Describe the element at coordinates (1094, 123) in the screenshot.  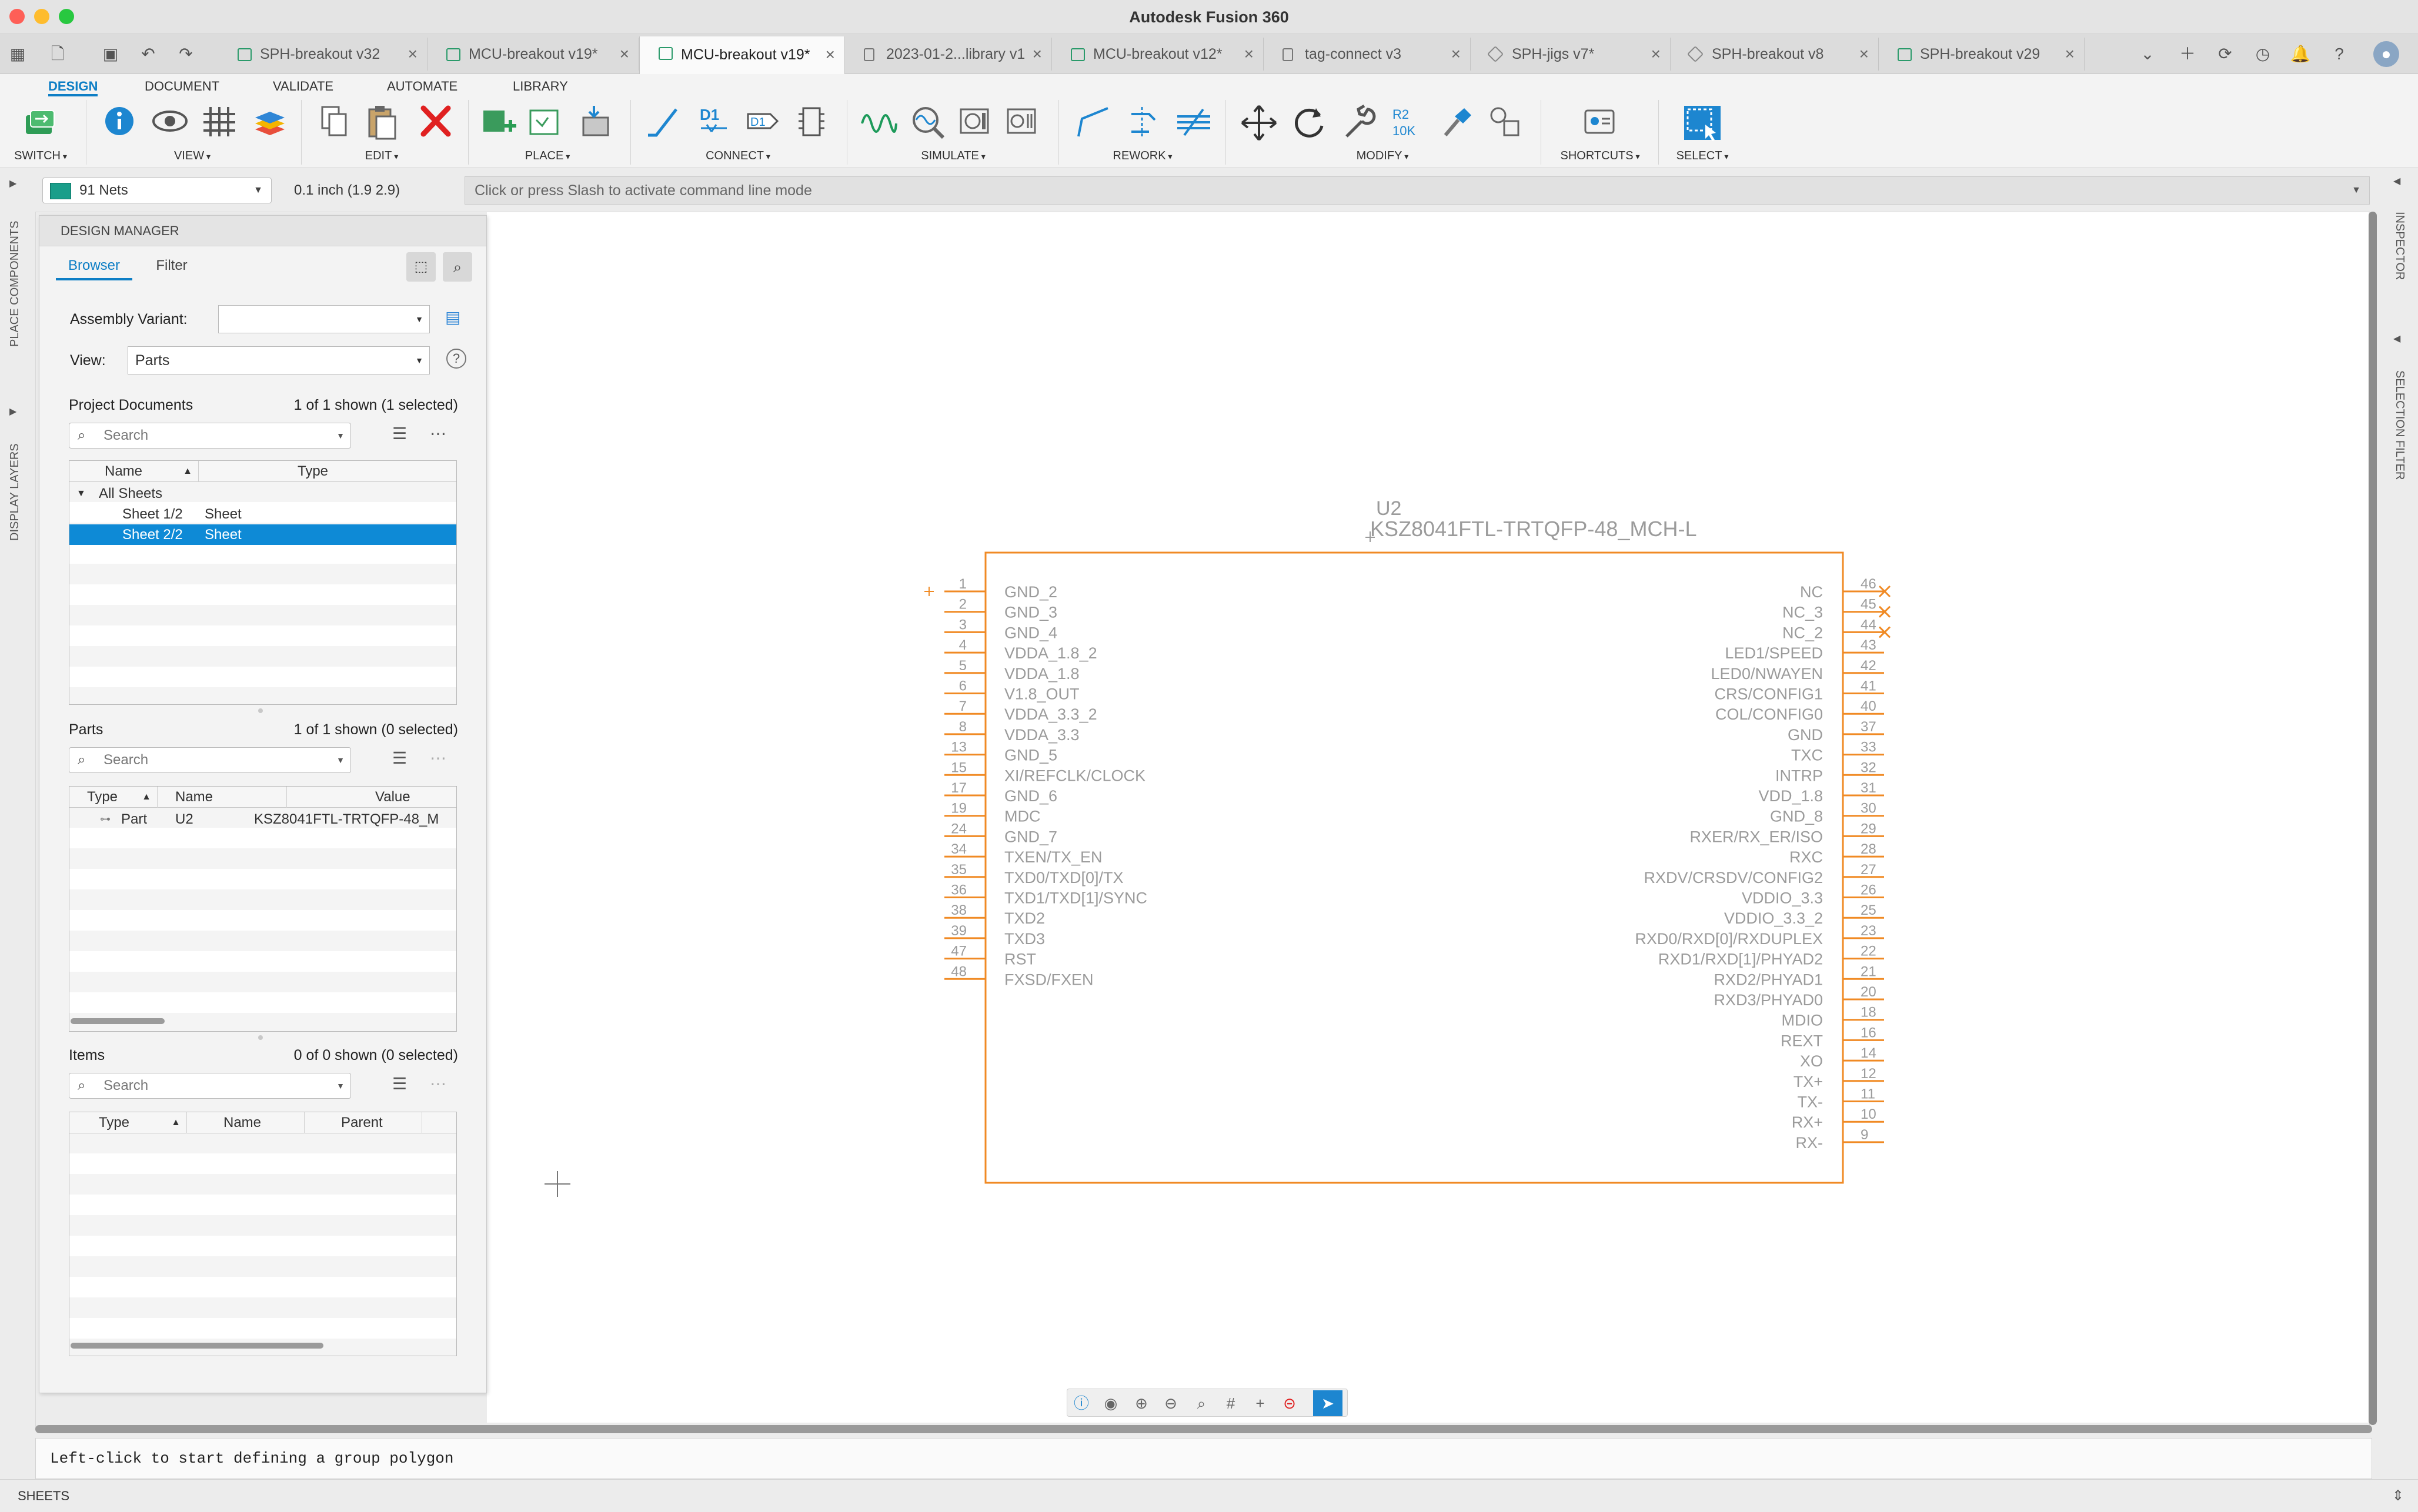
I see `split-wire-icon` at that location.